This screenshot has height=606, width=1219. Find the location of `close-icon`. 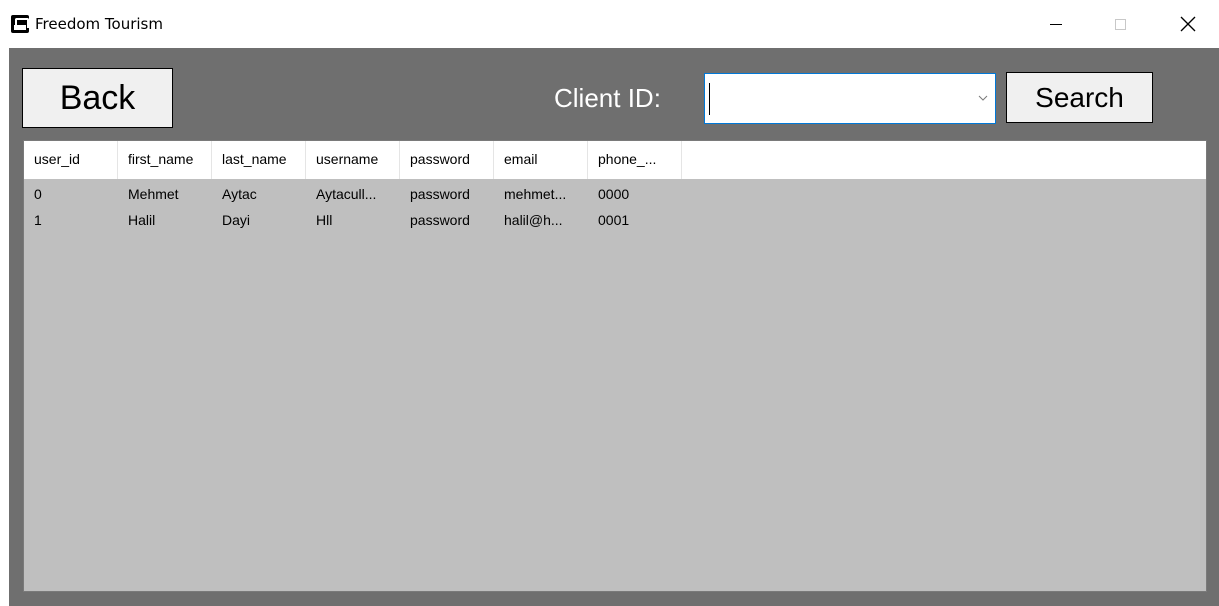

close-icon is located at coordinates (1188, 24).